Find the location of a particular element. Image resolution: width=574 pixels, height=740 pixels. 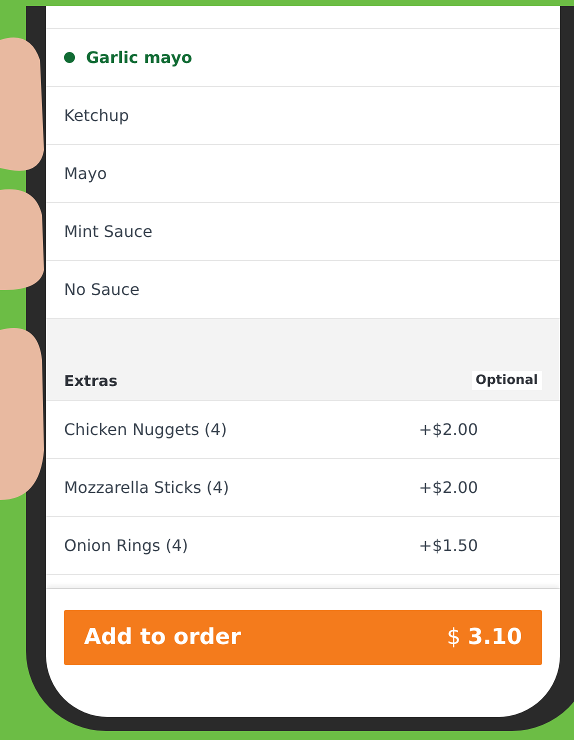

sauce-option: Mayo is located at coordinates (303, 174).